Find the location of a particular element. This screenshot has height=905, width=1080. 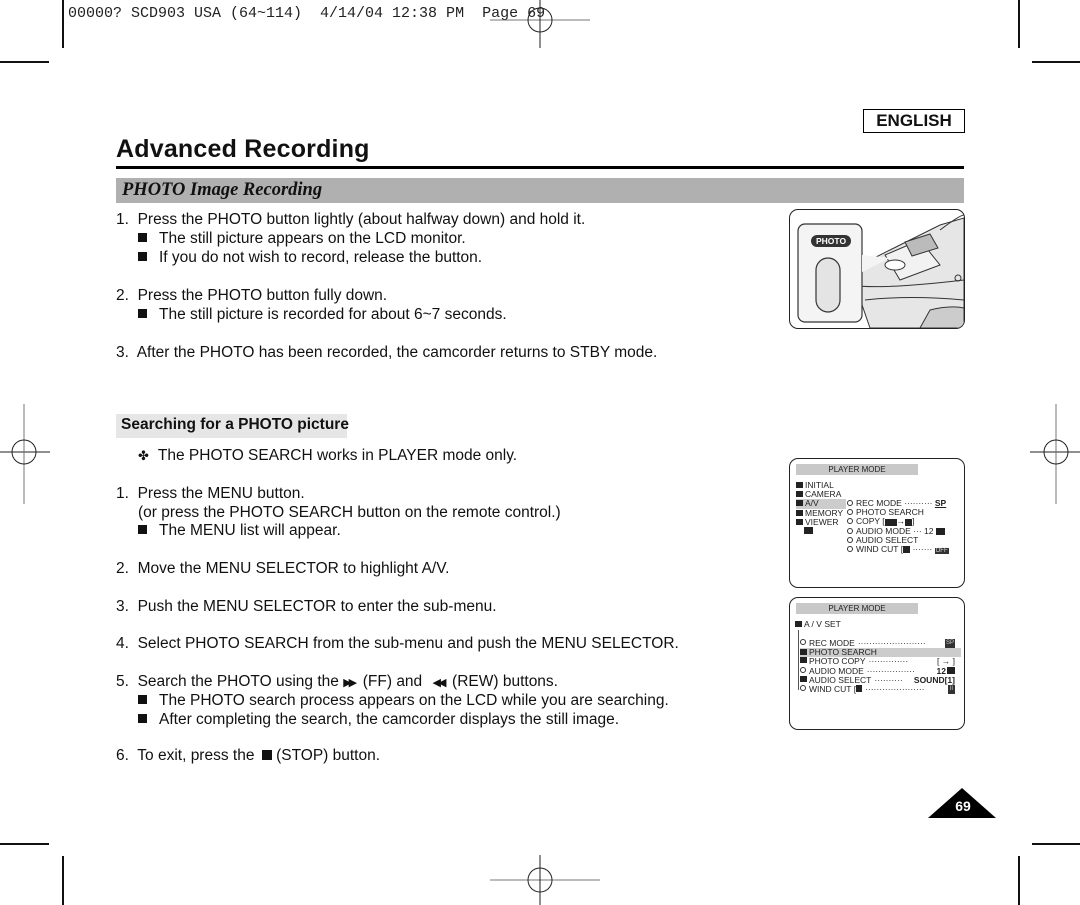

registration-mark-bottom is located at coordinates (545, 880).